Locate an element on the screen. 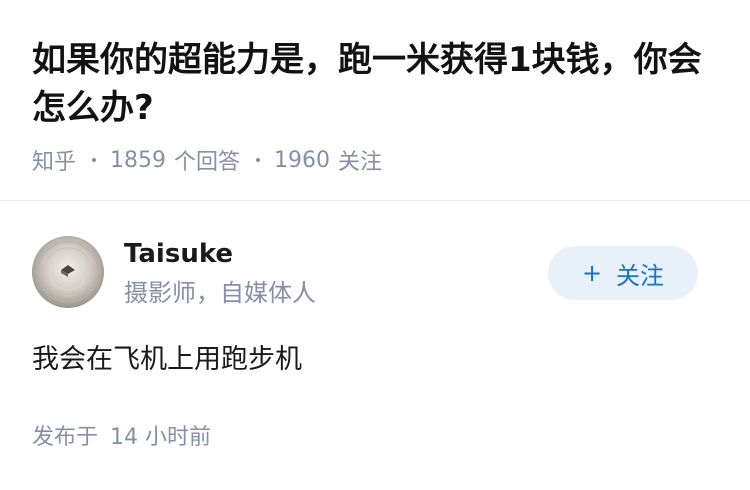 This screenshot has height=490, width=750. follower-count: 1960 is located at coordinates (302, 160).